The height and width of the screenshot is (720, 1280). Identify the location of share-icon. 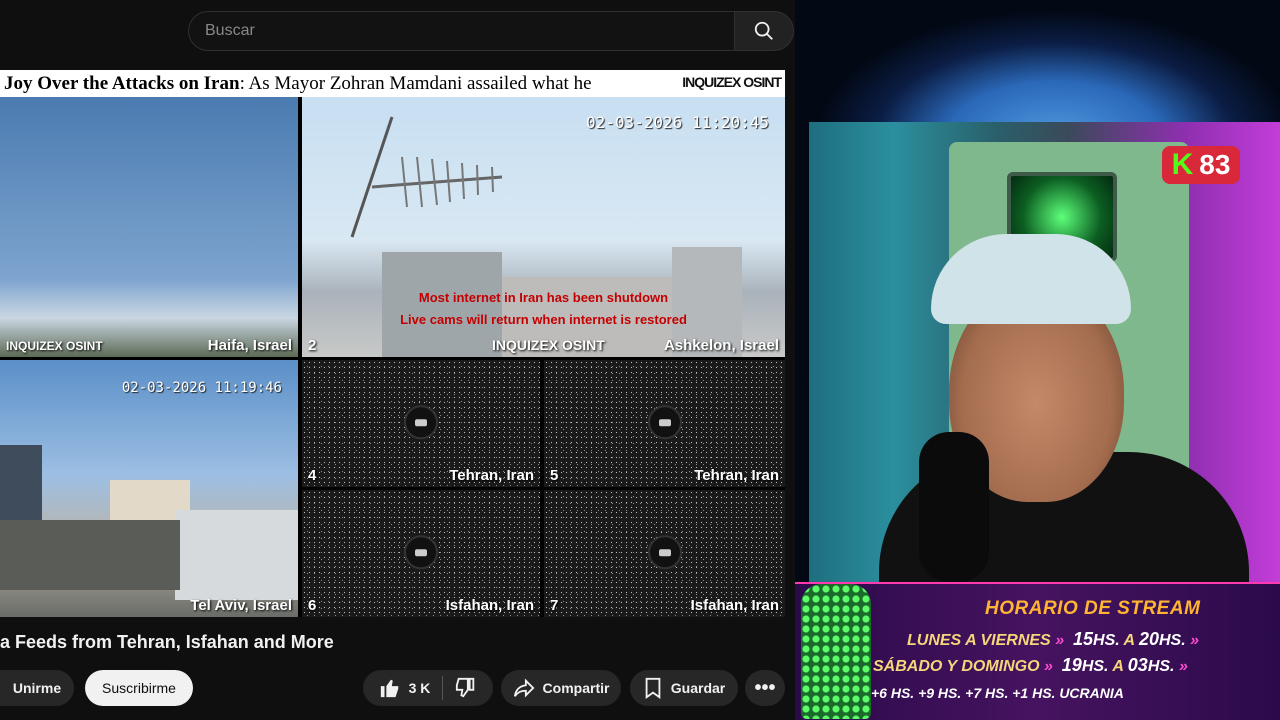
(524, 688).